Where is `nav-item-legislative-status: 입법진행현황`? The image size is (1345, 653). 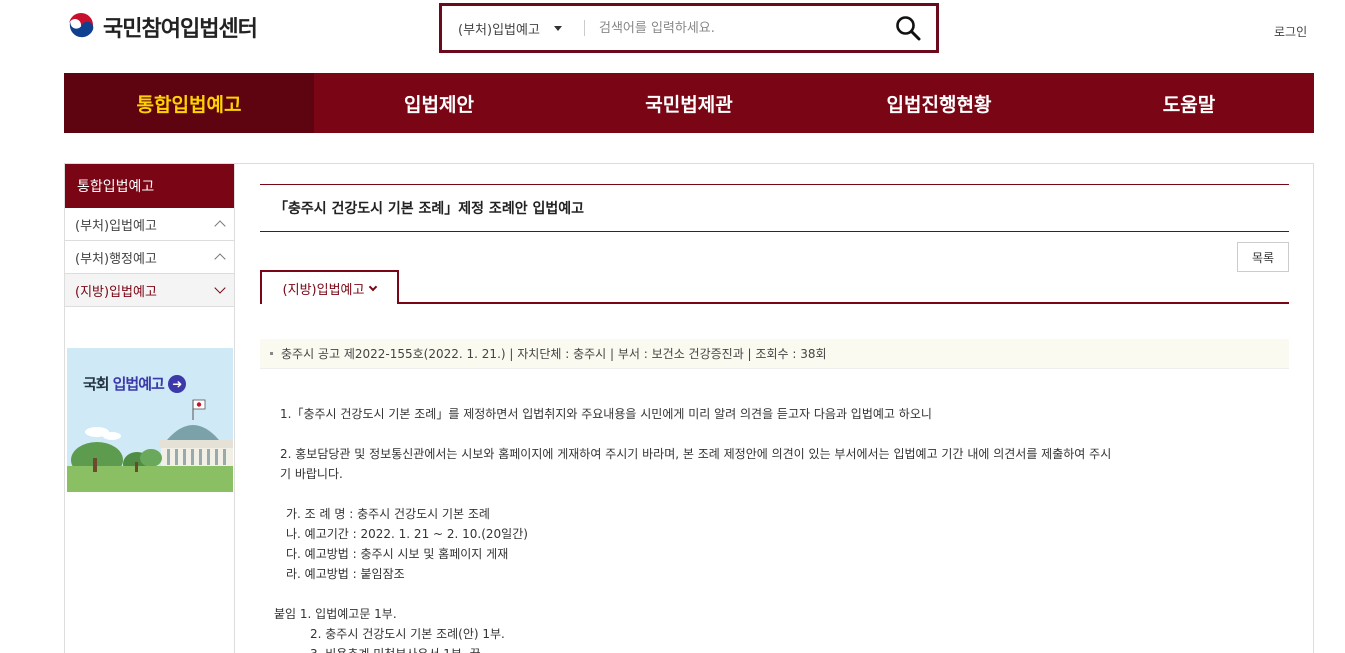
nav-item-legislative-status: 입법진행현황 is located at coordinates (939, 103).